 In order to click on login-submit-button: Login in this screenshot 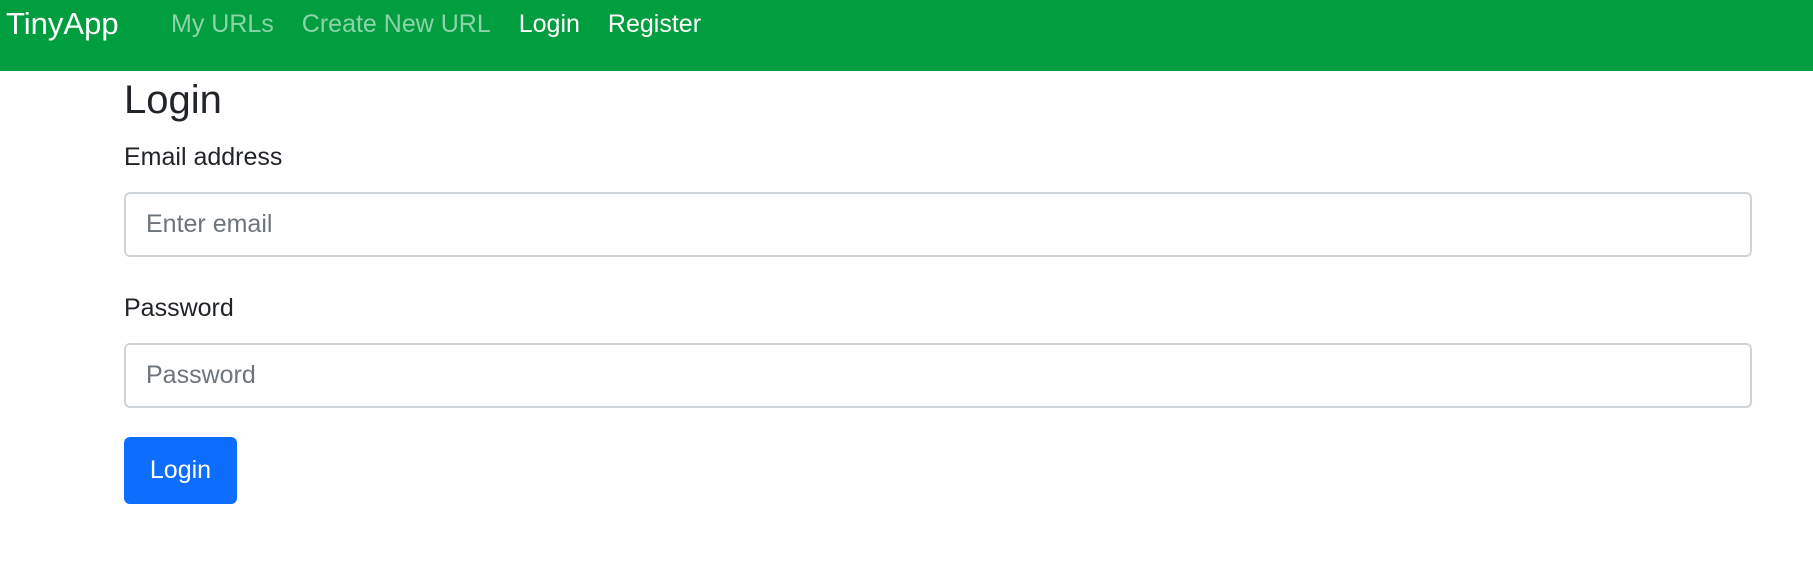, I will do `click(180, 470)`.